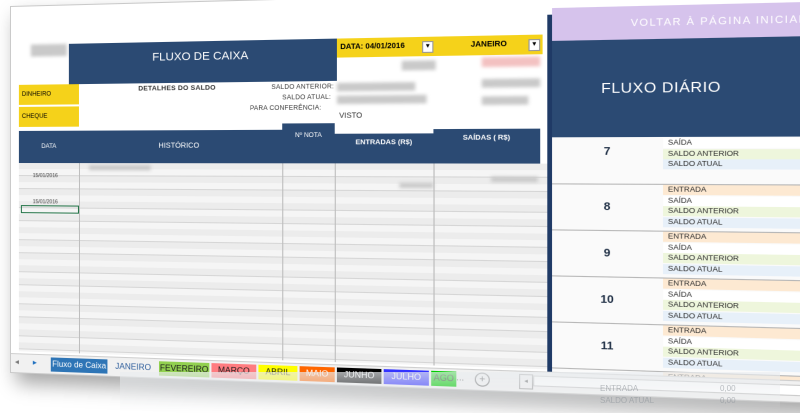  I want to click on reflection-text: ENTRADA, so click(619, 388).